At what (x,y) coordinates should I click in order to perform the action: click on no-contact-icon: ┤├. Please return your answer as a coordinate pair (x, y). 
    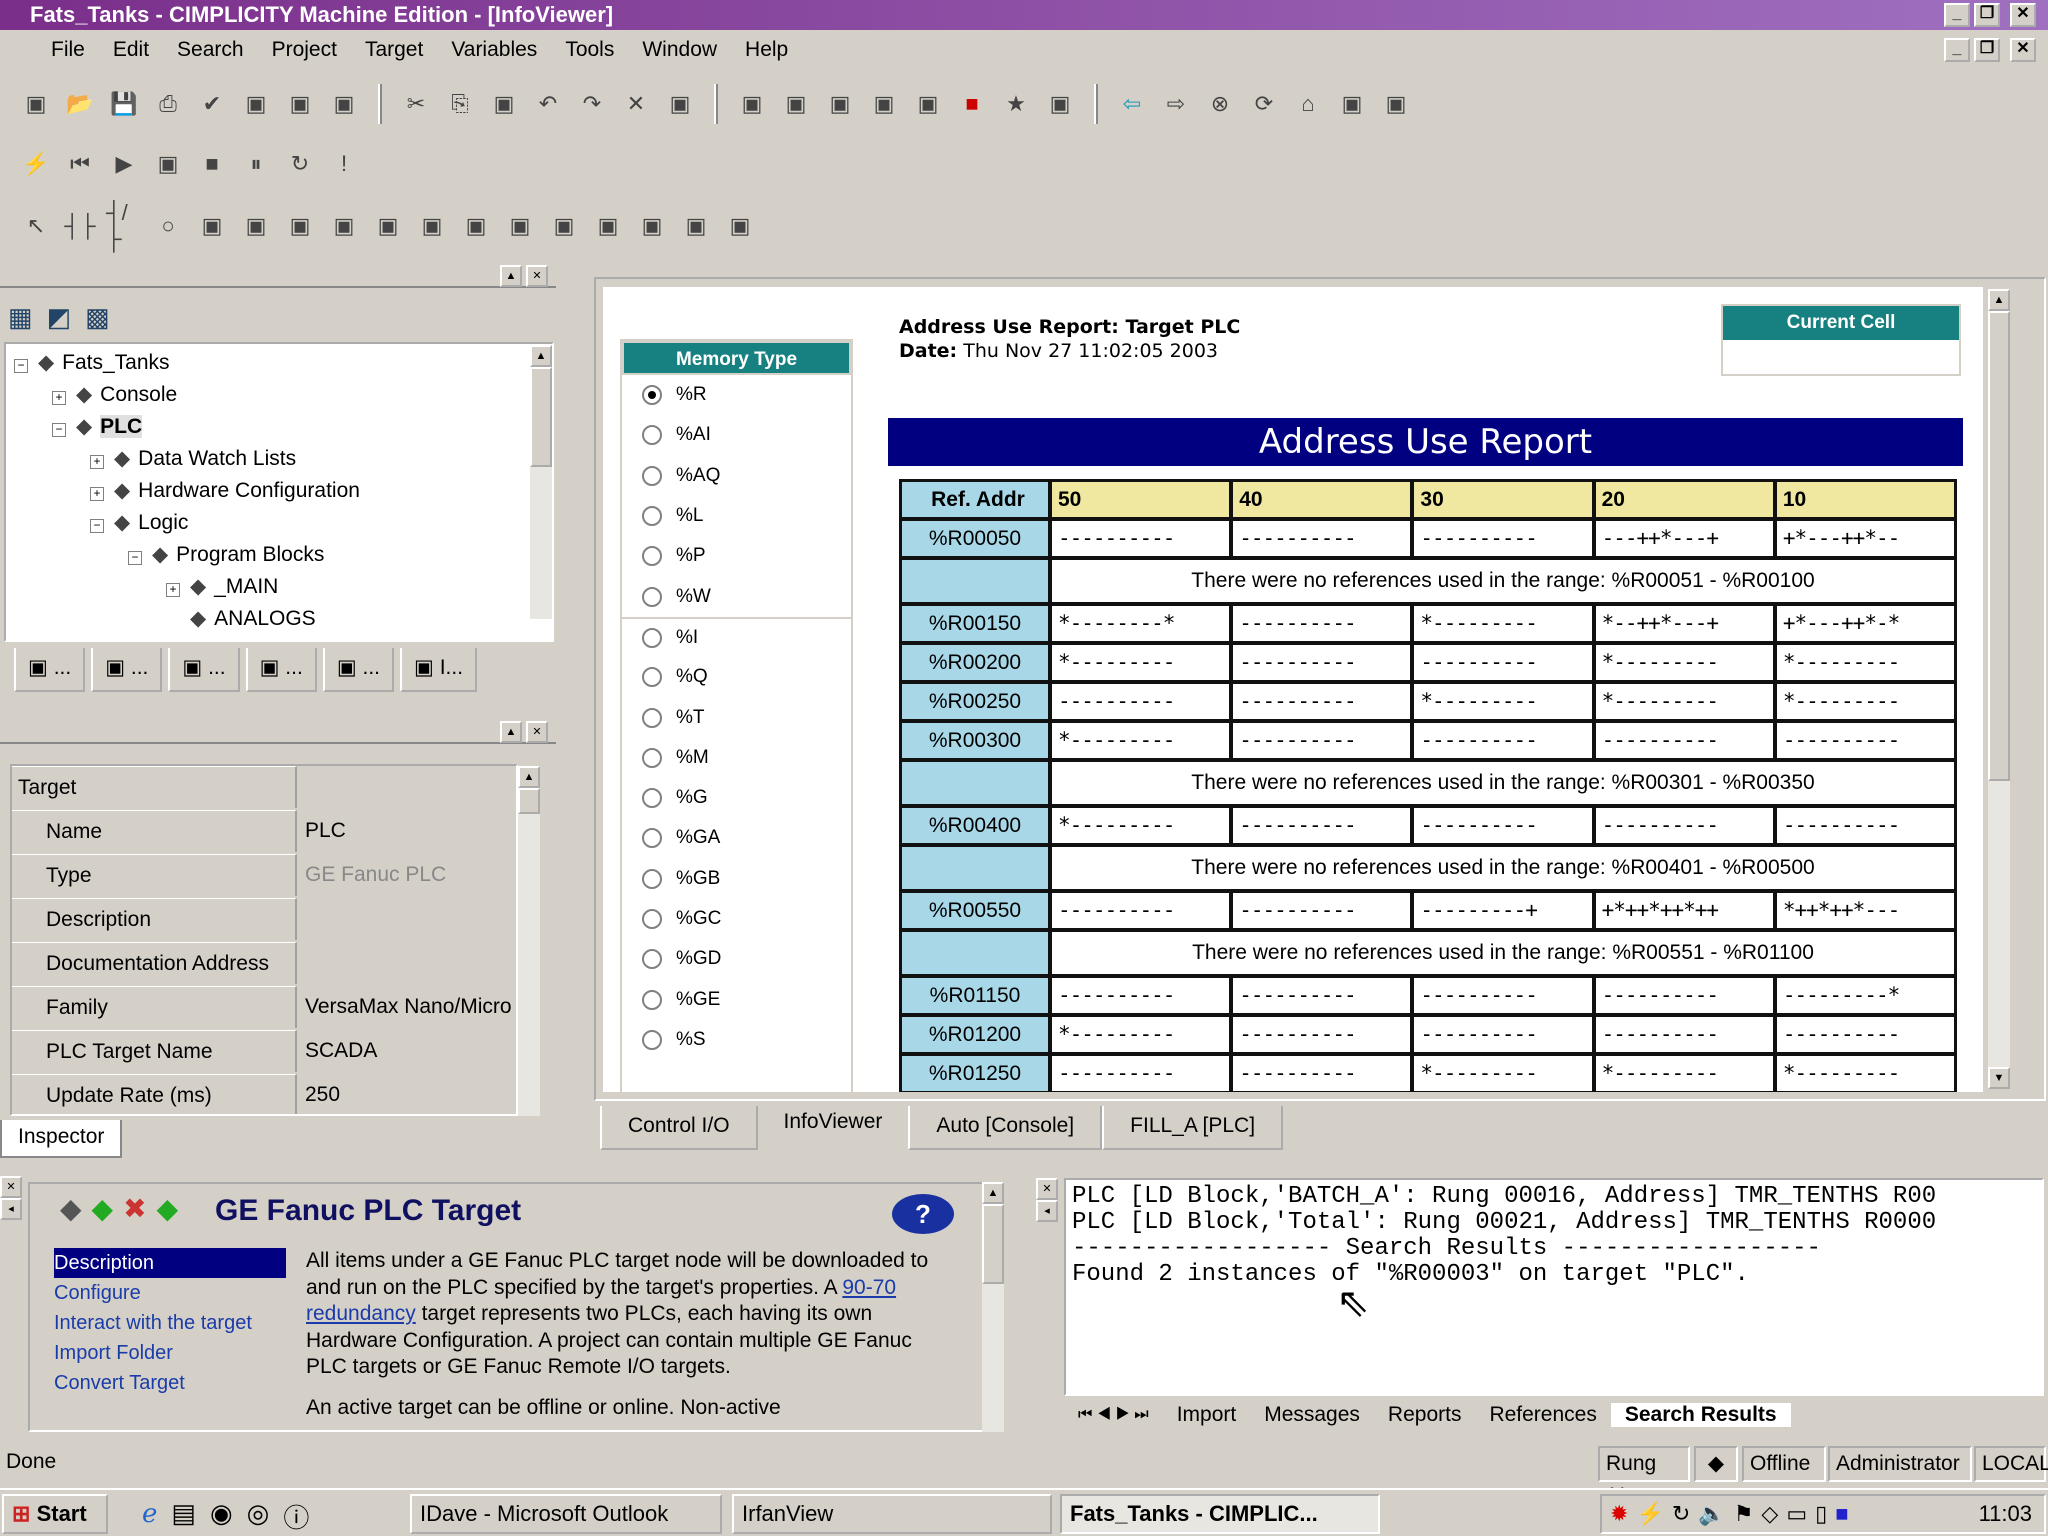
    Looking at the image, I should click on (80, 226).